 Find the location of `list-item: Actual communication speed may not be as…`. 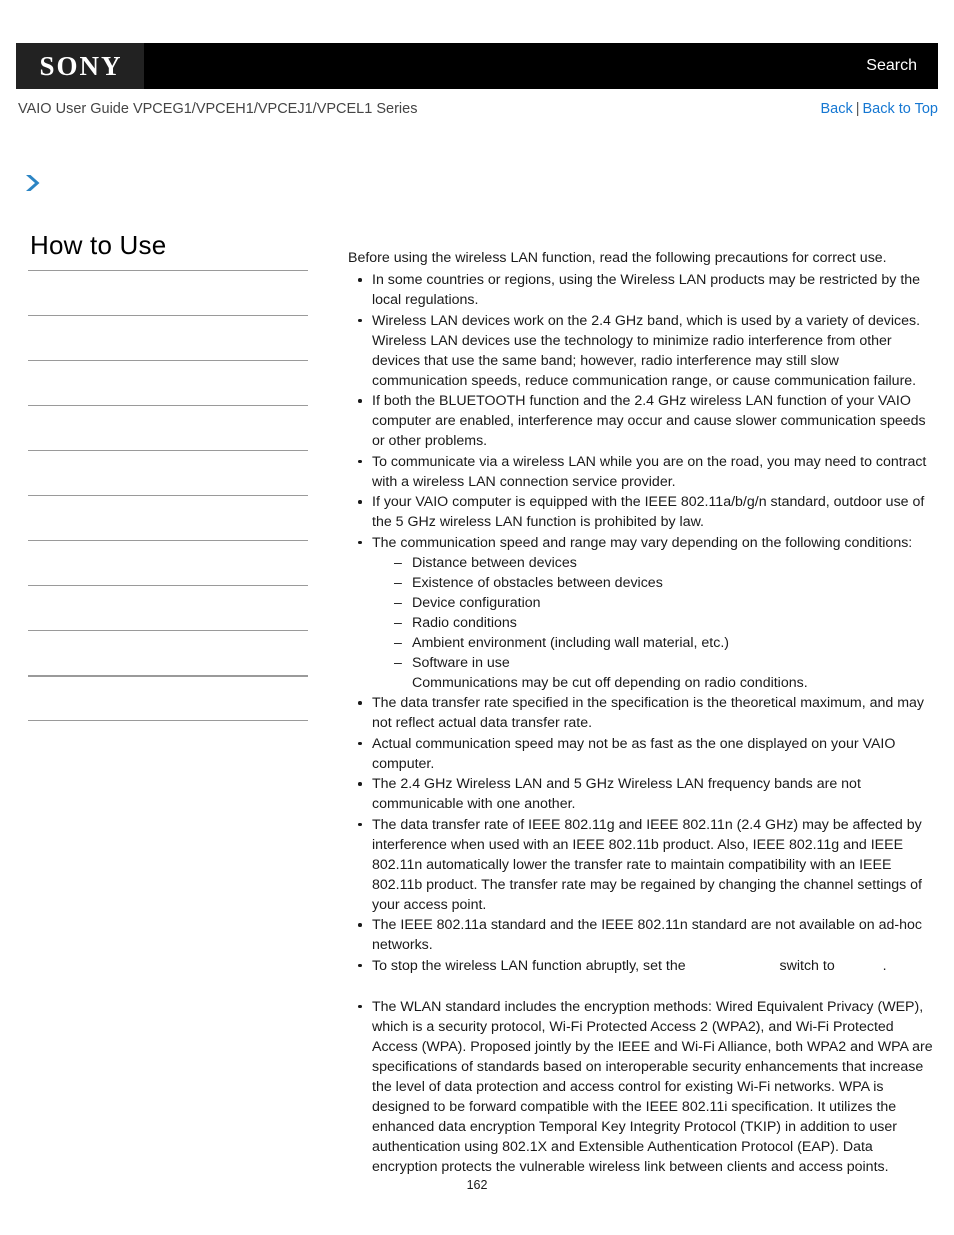

list-item: Actual communication speed may not be as… is located at coordinates (641, 754).